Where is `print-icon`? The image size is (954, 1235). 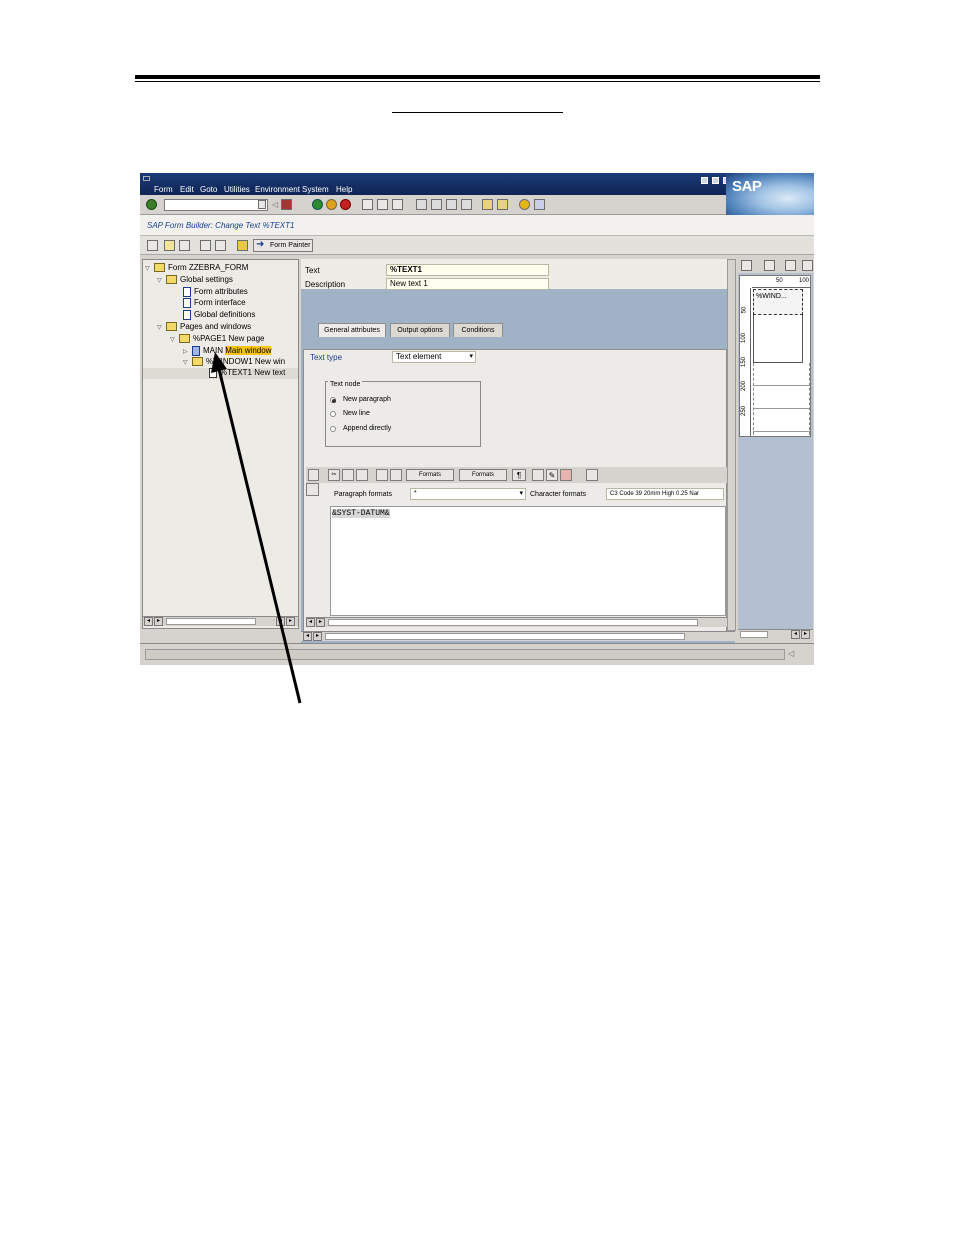
print-icon is located at coordinates (367, 204).